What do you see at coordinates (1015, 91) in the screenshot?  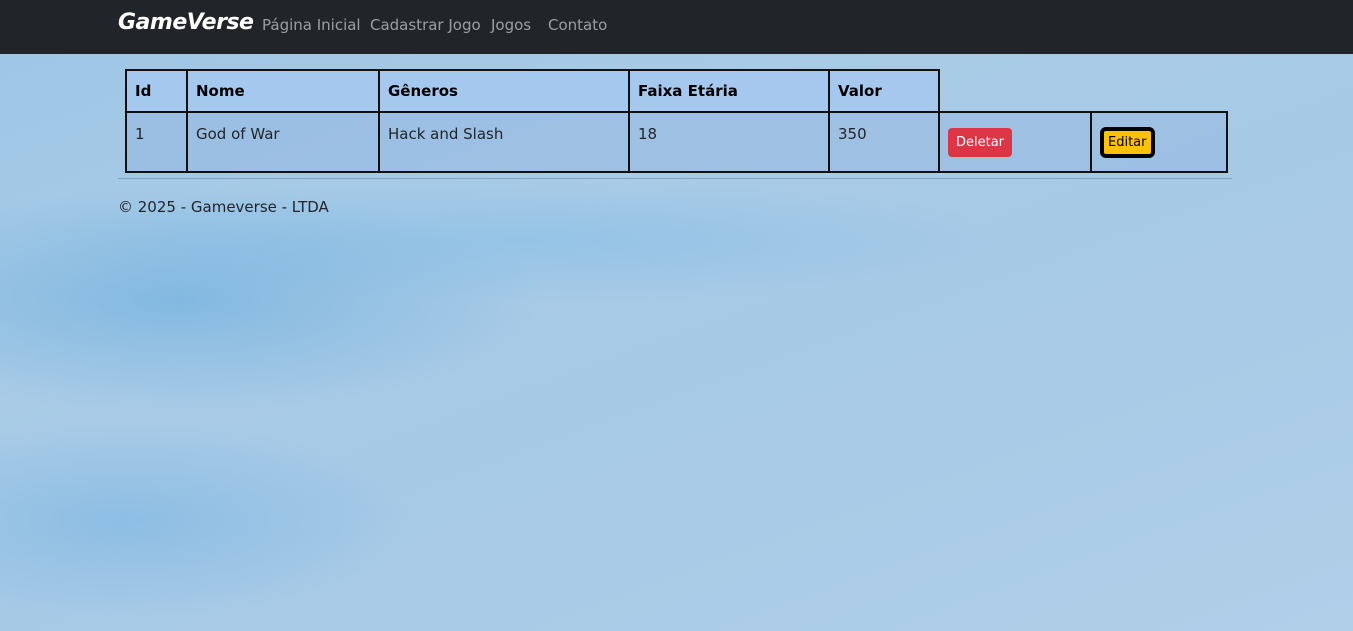 I see `column-header-delete-empty` at bounding box center [1015, 91].